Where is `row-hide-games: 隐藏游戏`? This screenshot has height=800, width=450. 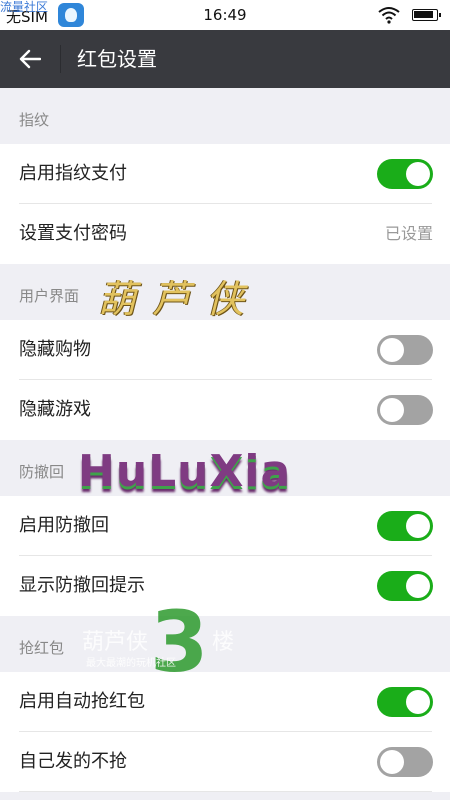
row-hide-games: 隐藏游戏 is located at coordinates (225, 410).